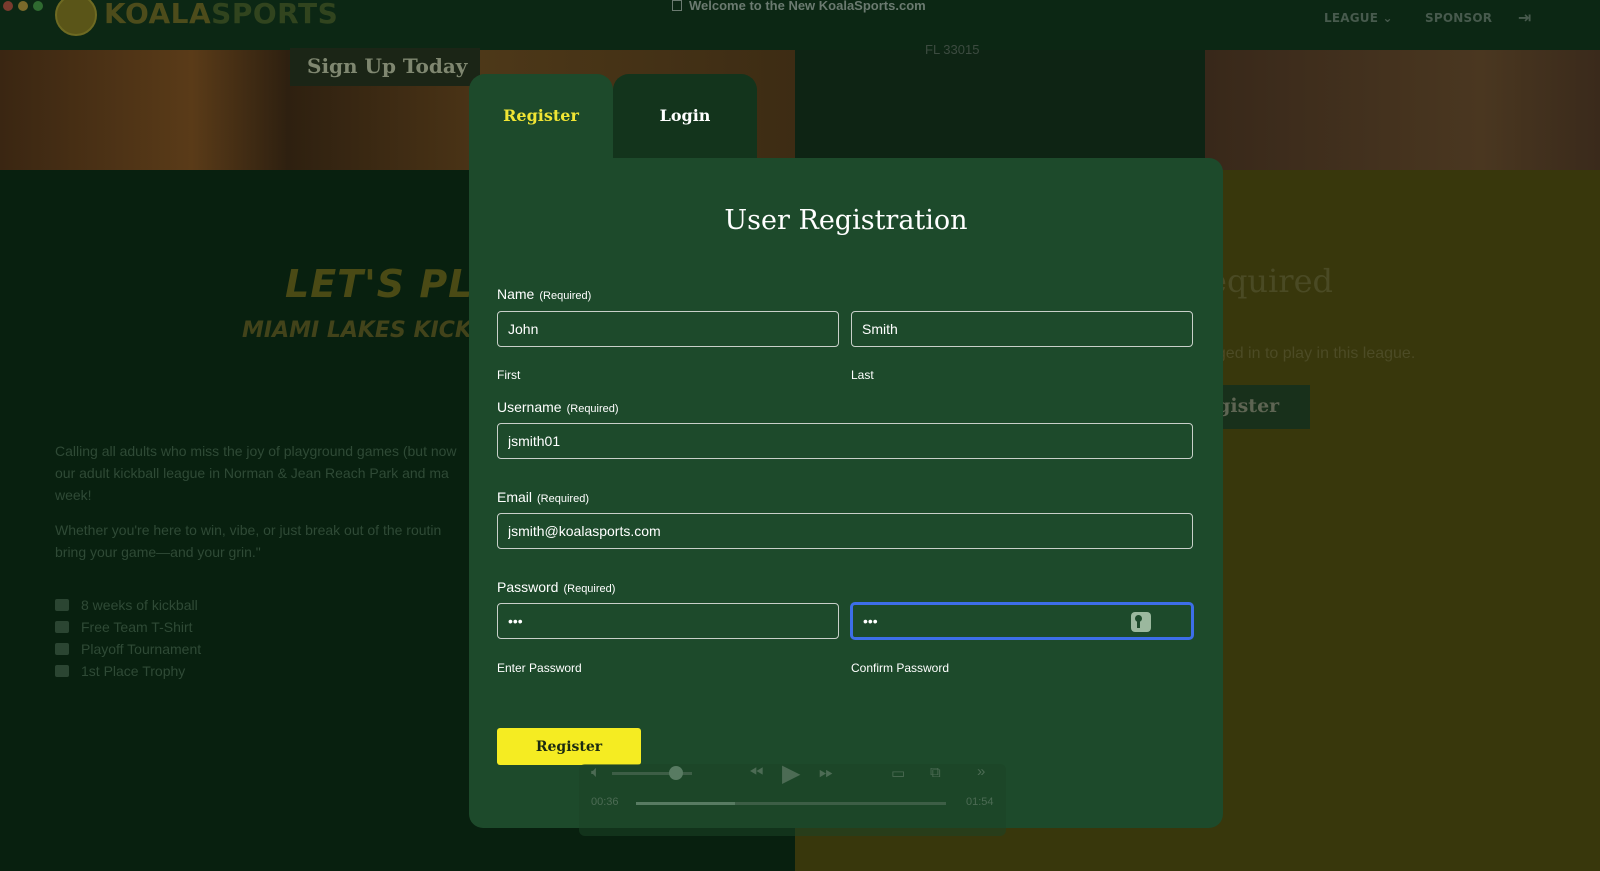 This screenshot has width=1600, height=871. What do you see at coordinates (981, 771) in the screenshot?
I see `more-controls-icon: »` at bounding box center [981, 771].